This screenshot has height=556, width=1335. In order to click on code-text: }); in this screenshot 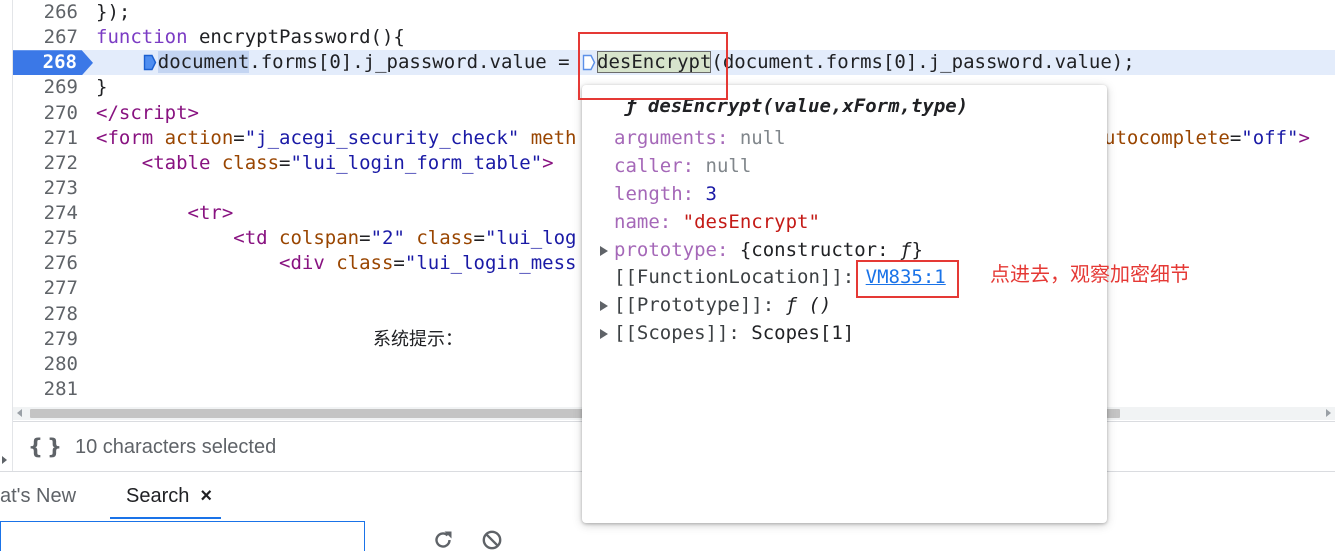, I will do `click(113, 12)`.